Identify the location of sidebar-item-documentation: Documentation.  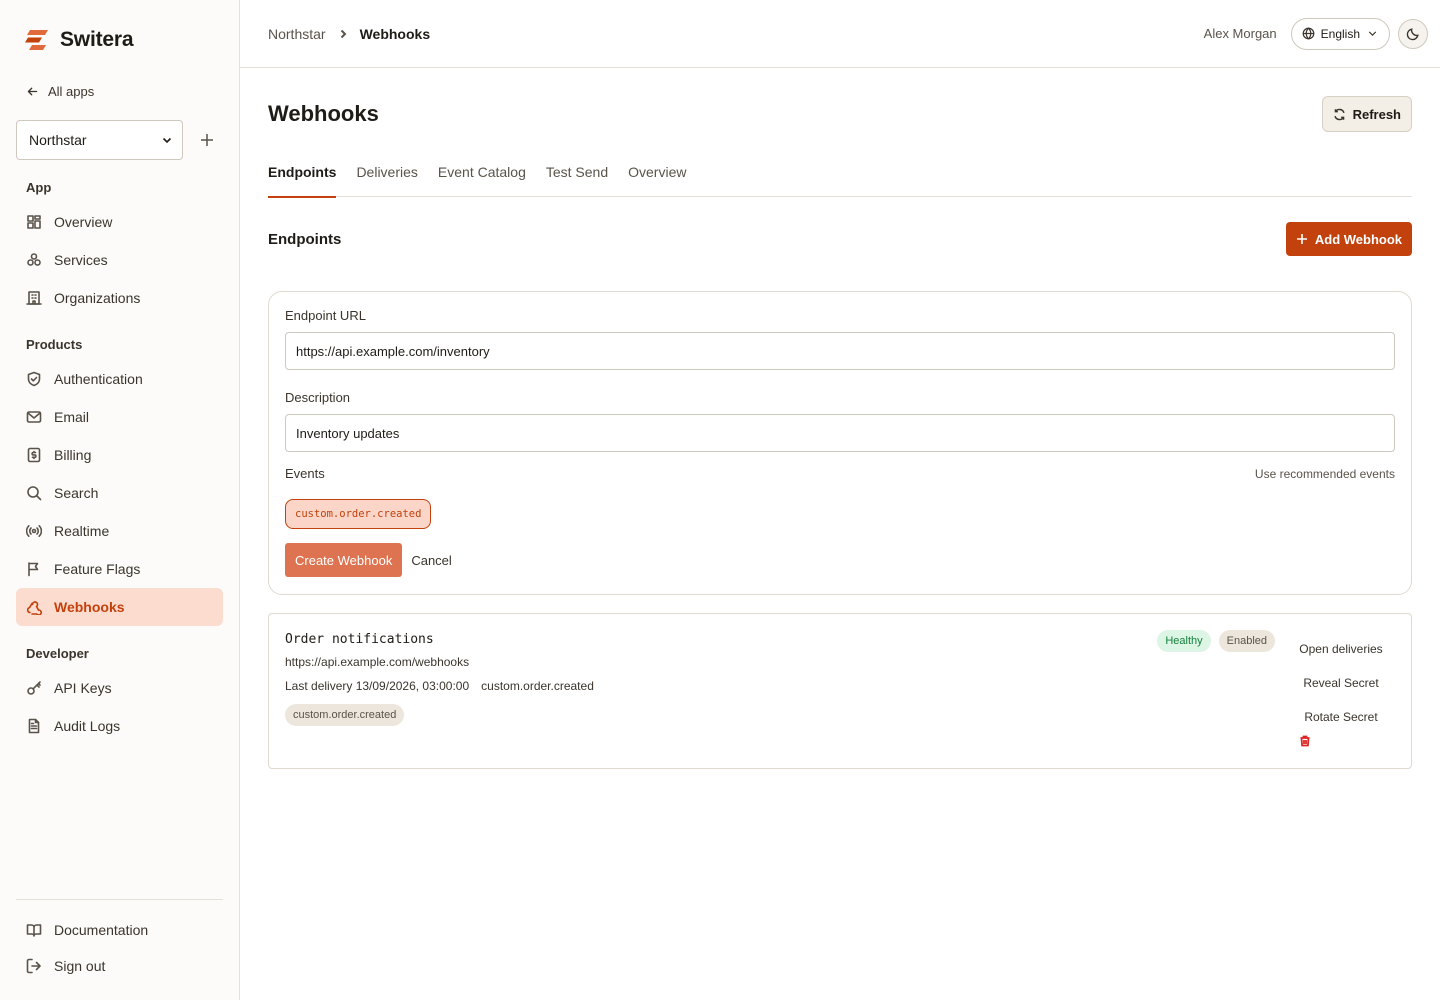
(119, 930).